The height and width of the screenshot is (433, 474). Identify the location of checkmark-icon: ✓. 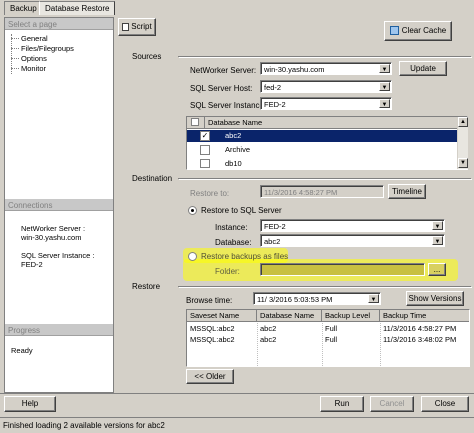
(205, 135).